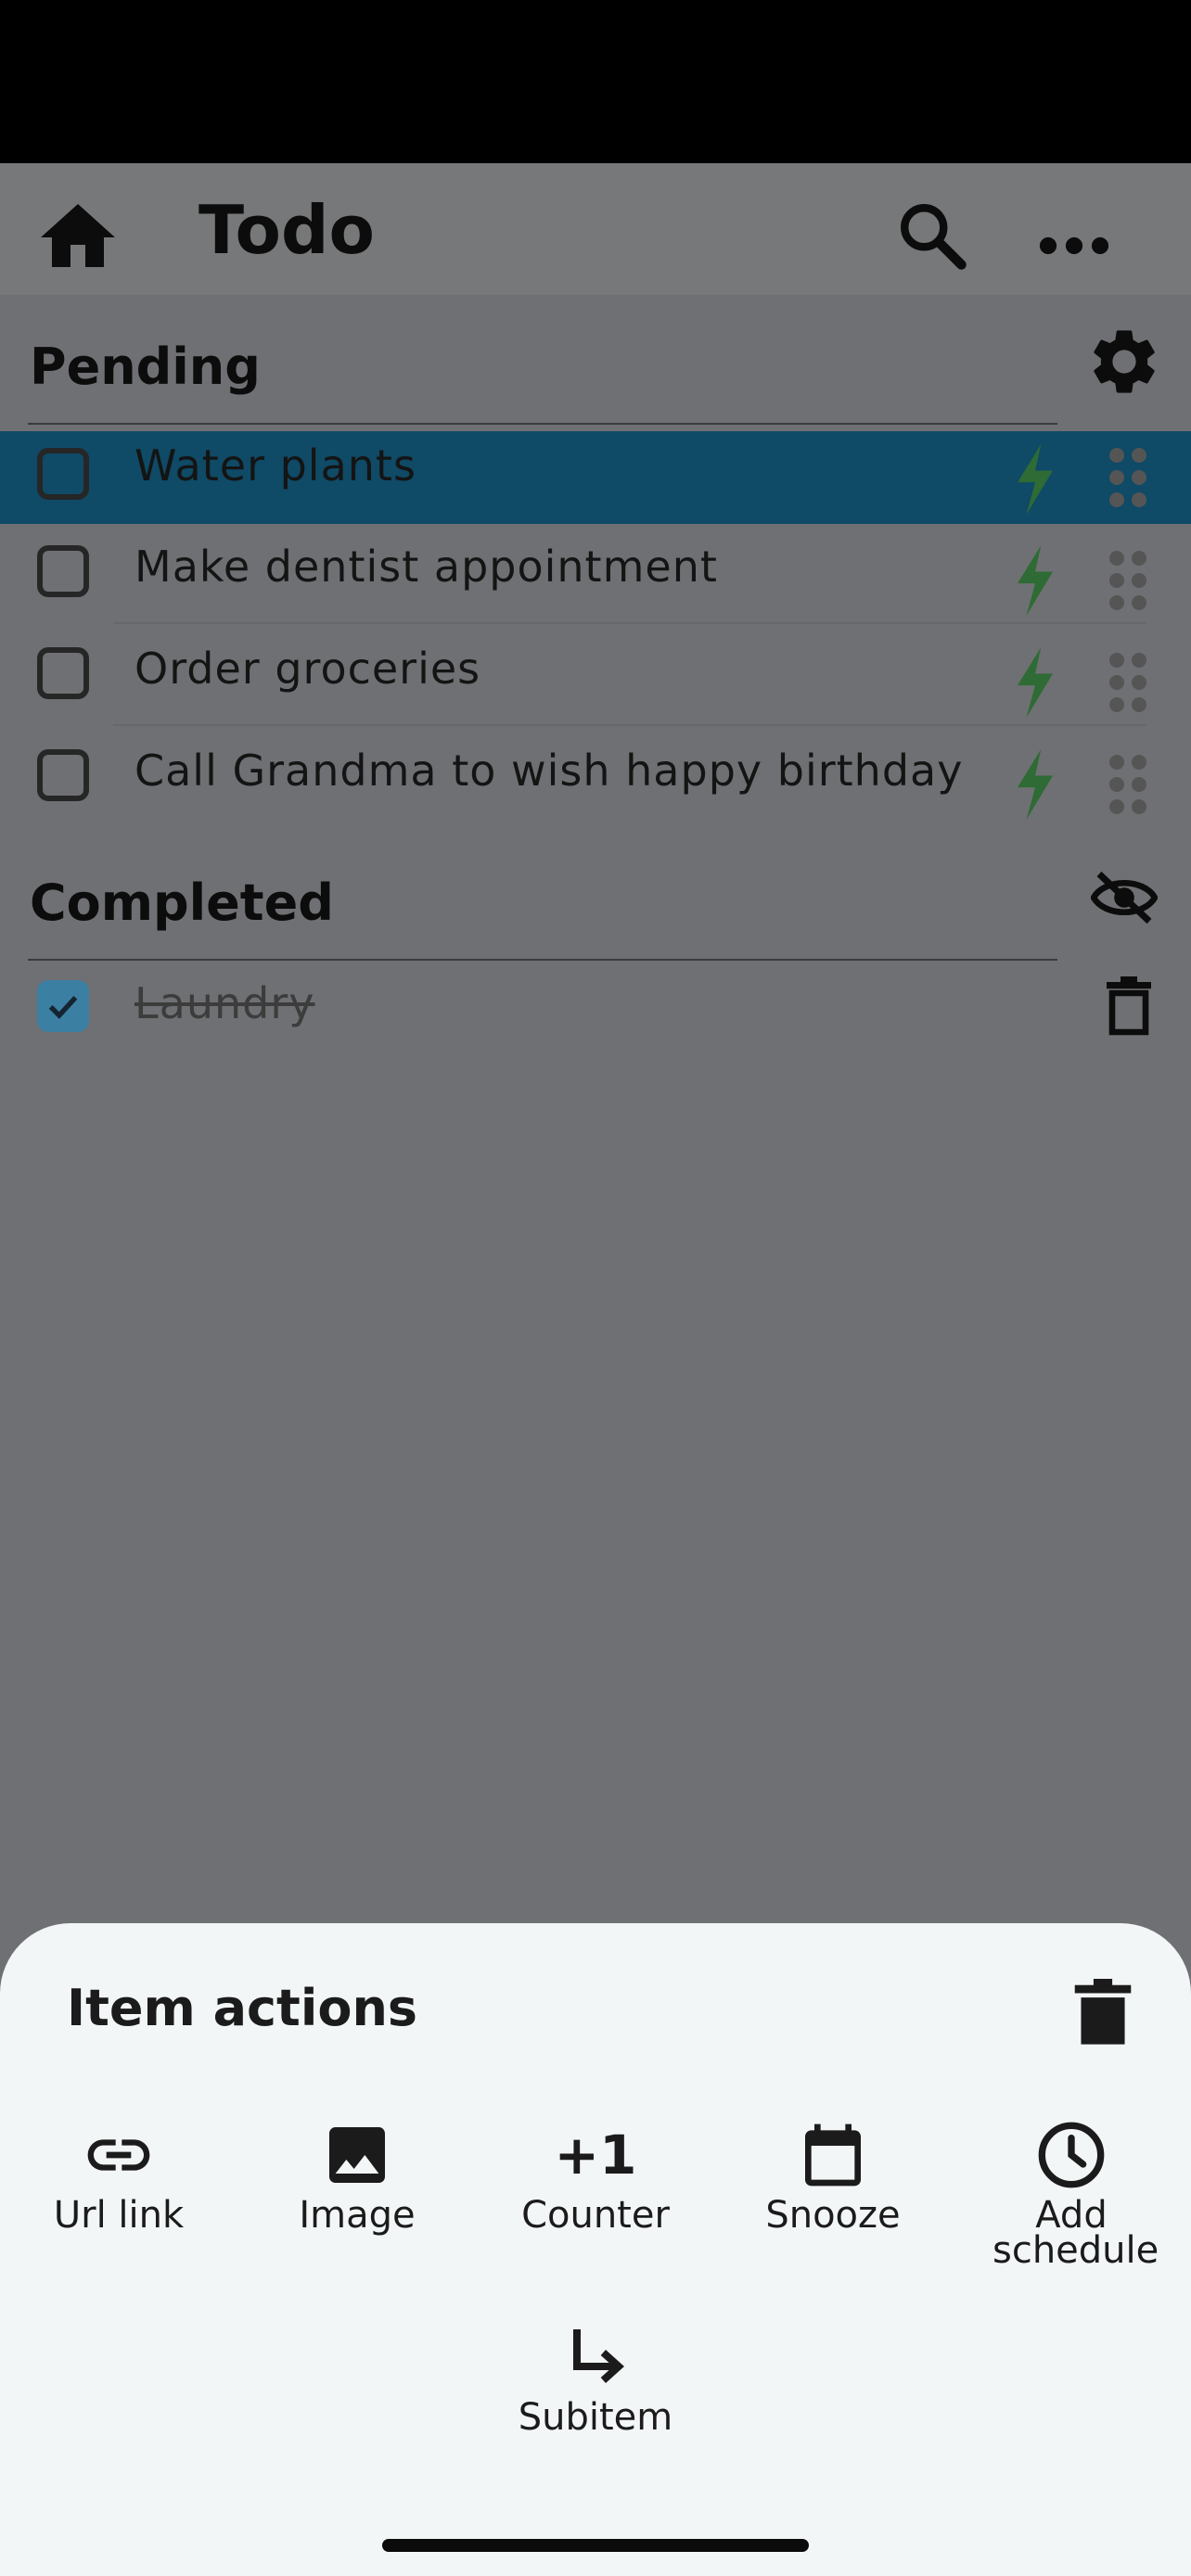 This screenshot has height=2576, width=1191. What do you see at coordinates (595, 2418) in the screenshot?
I see `action-label: Subitem` at bounding box center [595, 2418].